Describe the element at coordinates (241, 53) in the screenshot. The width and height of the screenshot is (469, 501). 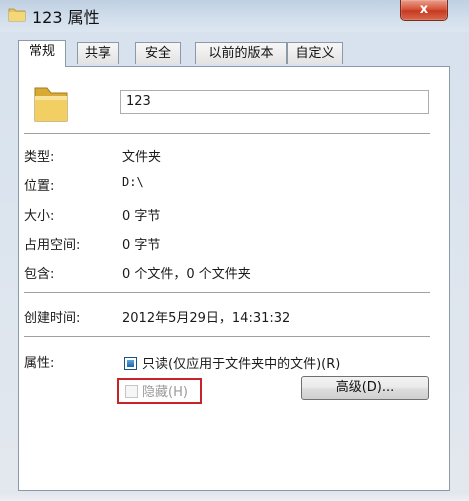
I see `tab-previous-versions: 以前的版本` at that location.